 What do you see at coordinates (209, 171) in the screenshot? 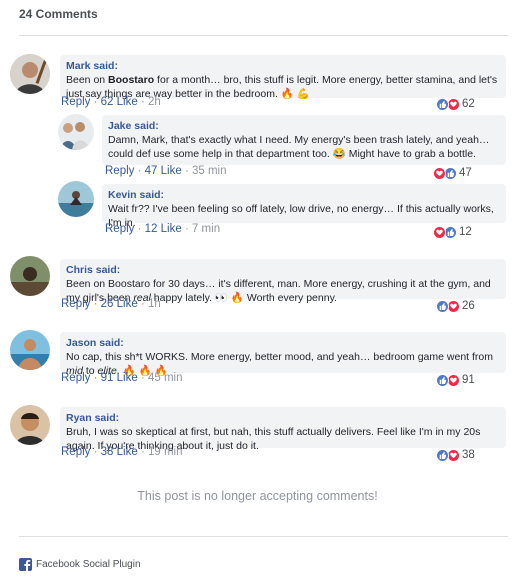
I see `comment-time: 35 min` at bounding box center [209, 171].